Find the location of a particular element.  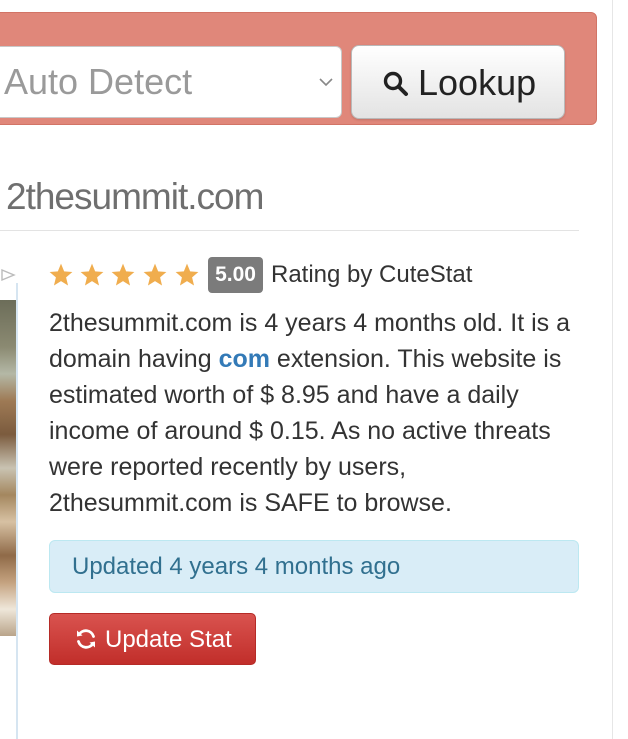

page-title: 2thesummit.com is located at coordinates (135, 196).